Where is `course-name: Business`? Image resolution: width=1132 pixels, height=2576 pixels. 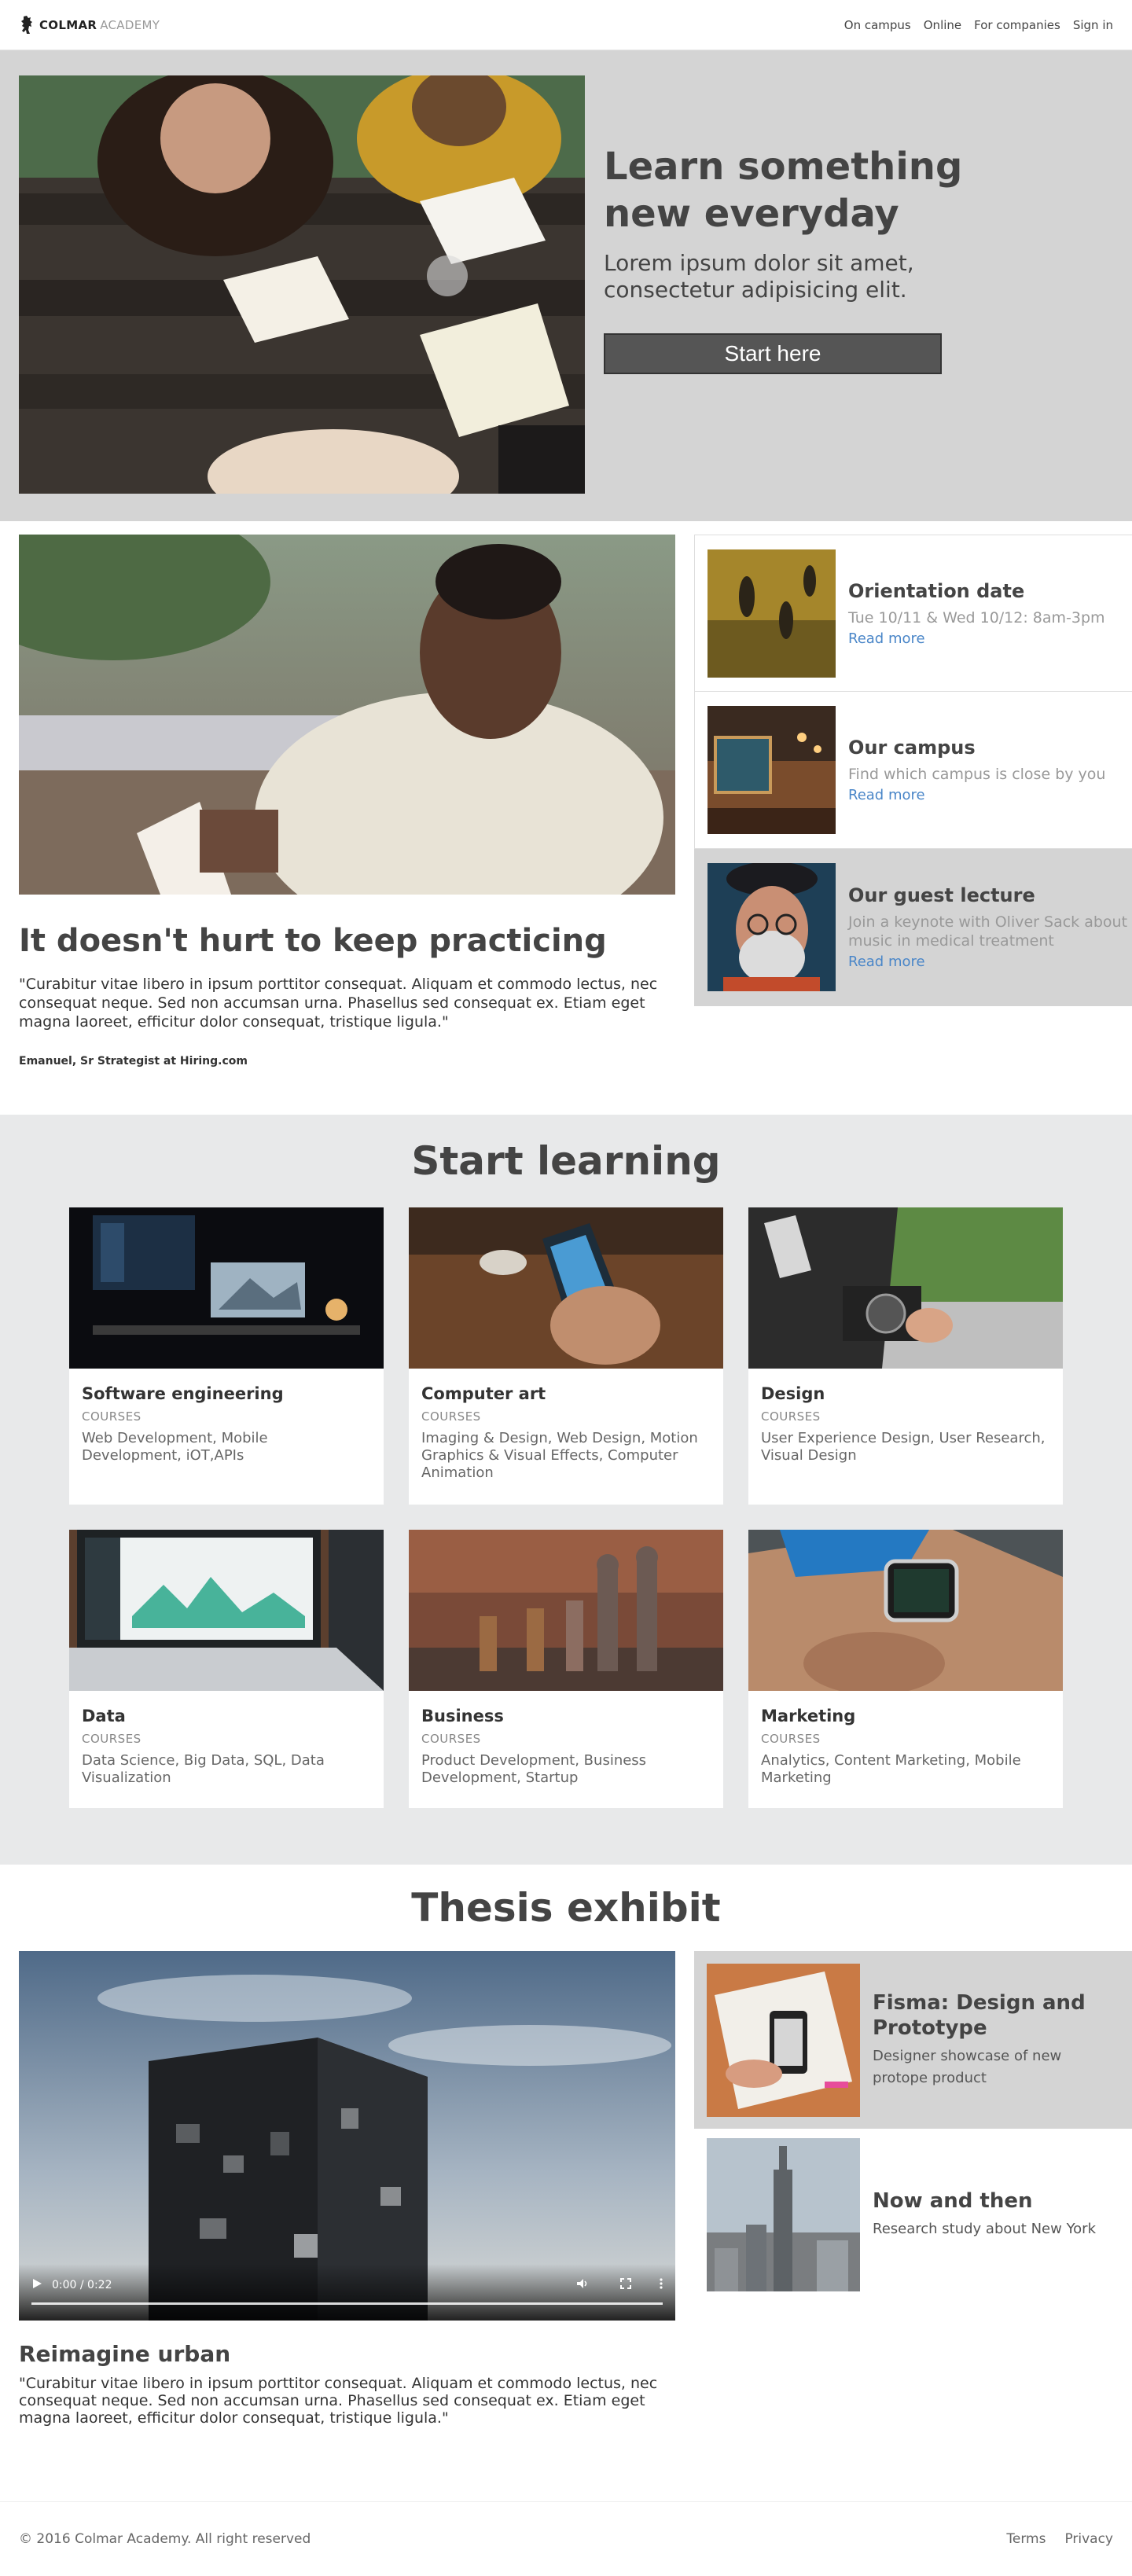
course-name: Business is located at coordinates (462, 1716).